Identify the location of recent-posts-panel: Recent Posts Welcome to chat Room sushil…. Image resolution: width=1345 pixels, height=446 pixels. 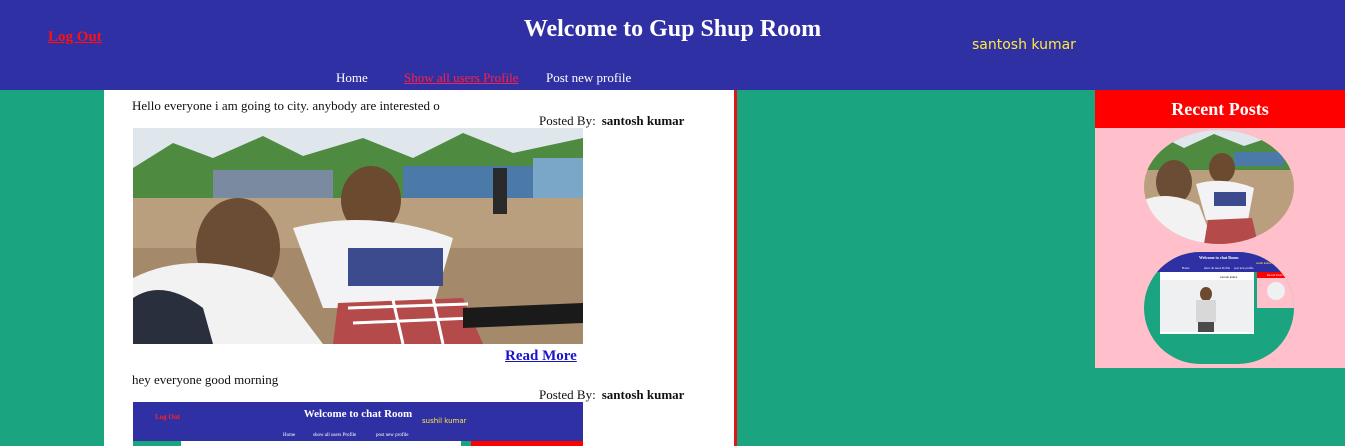
(1220, 229).